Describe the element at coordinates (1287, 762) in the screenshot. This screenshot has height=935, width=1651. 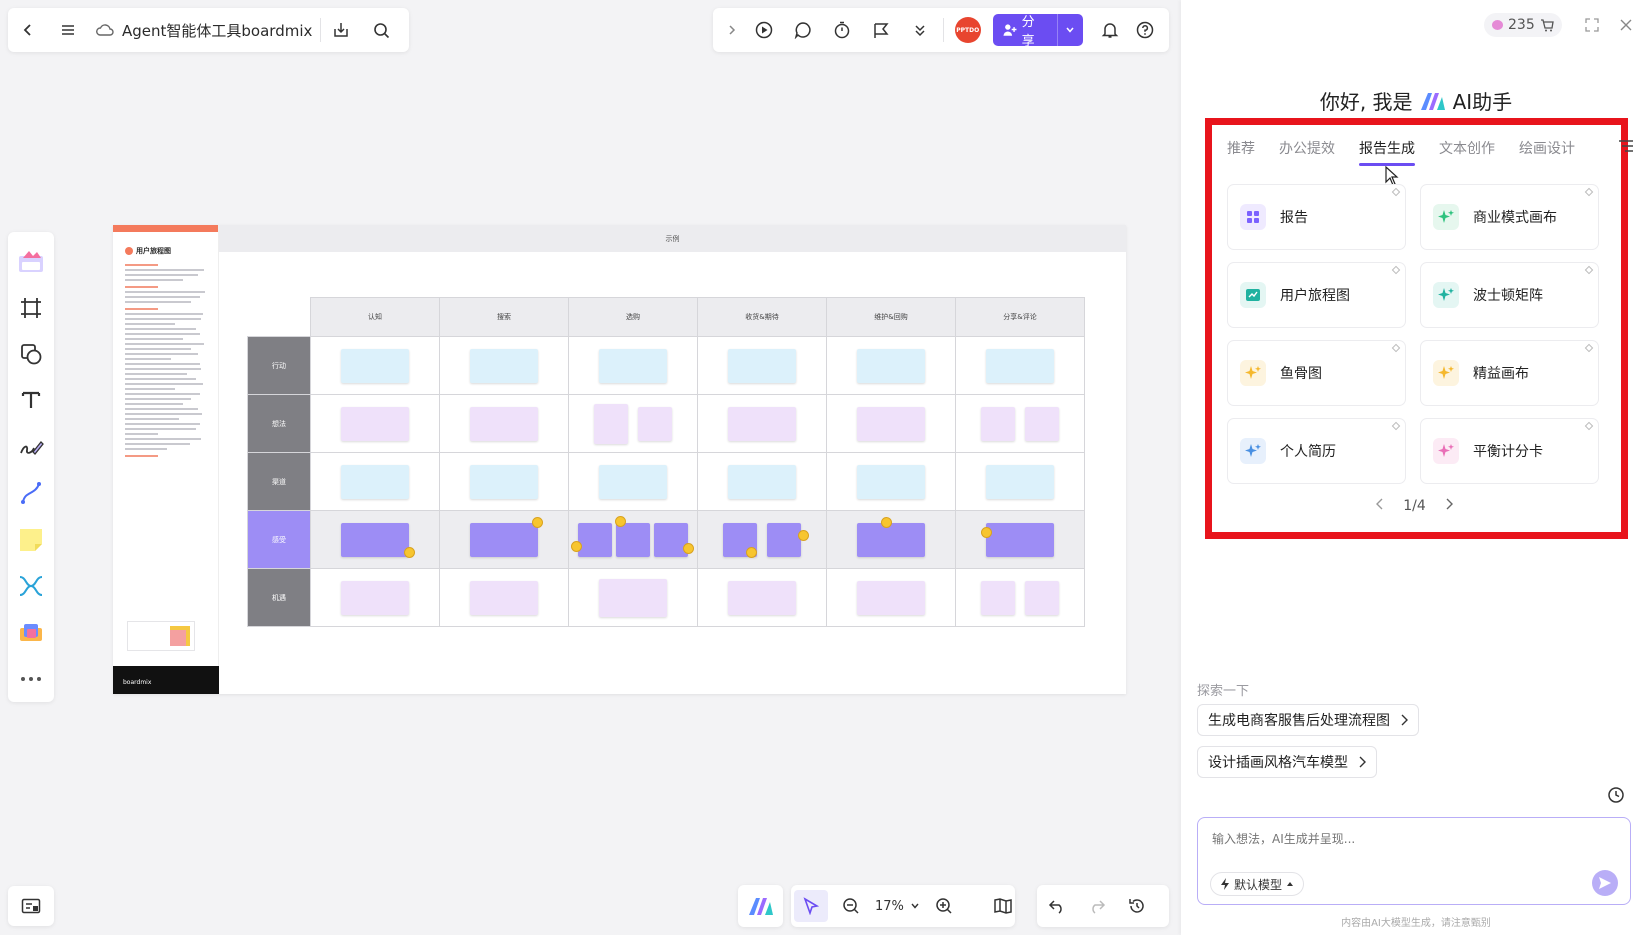
I see `suggestion-chip: 设计插画风格汽车模型` at that location.